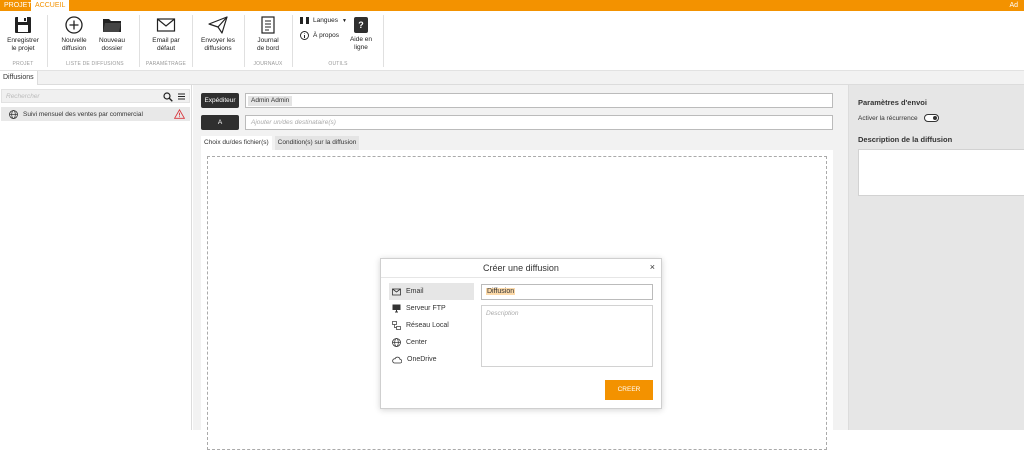 This screenshot has width=1024, height=450. I want to click on search-placeholder: Rechercher, so click(23, 96).